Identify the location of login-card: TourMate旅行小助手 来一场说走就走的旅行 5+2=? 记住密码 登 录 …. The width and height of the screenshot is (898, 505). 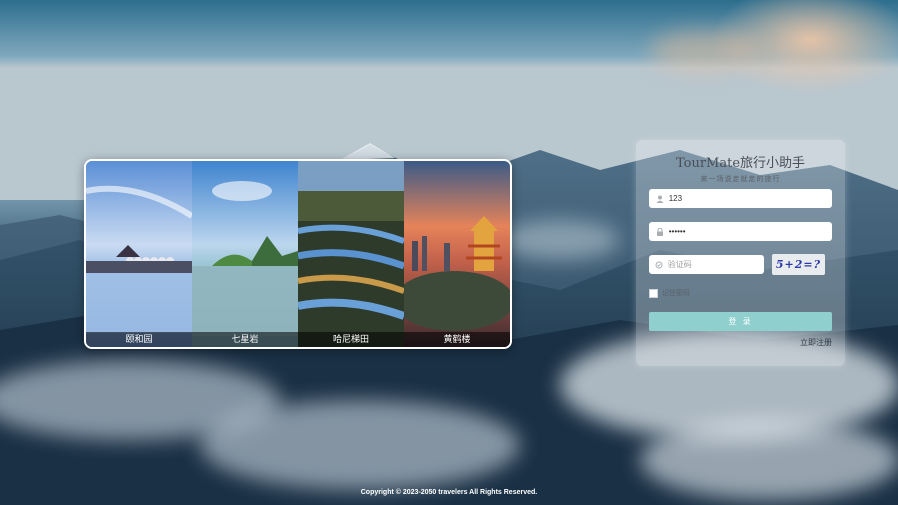
(740, 253).